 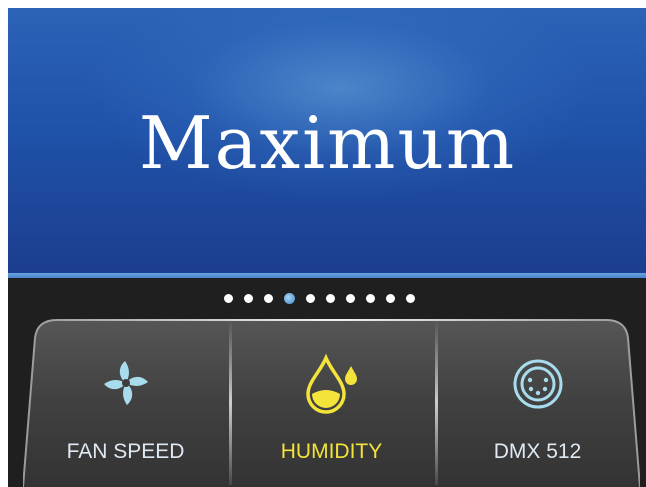 I want to click on dmx-512-label: DMX 512, so click(x=537, y=451).